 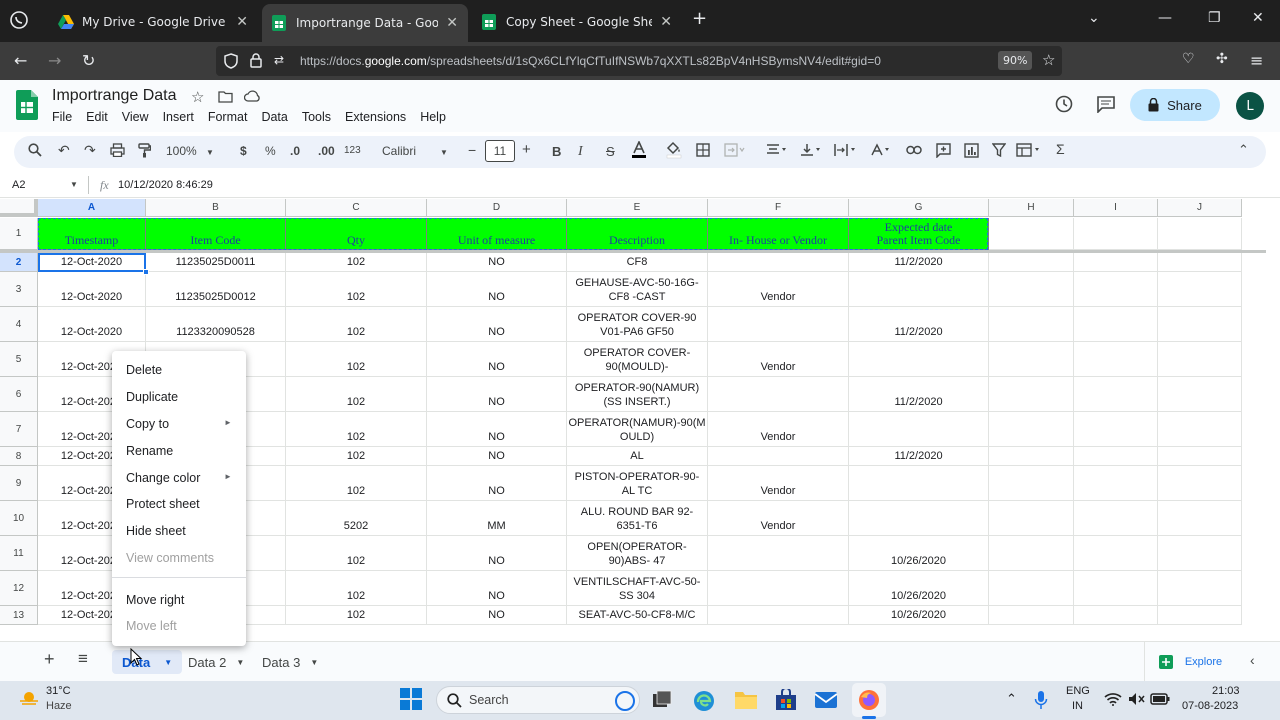 What do you see at coordinates (1226, 691) in the screenshot?
I see `clock-time: 21:03` at bounding box center [1226, 691].